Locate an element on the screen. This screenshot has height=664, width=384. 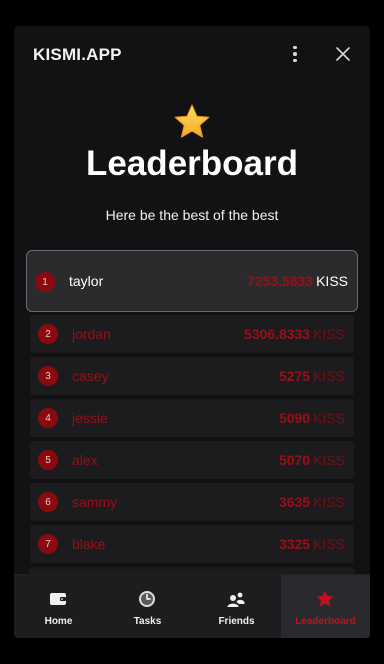
wallet-icon is located at coordinates (58, 599).